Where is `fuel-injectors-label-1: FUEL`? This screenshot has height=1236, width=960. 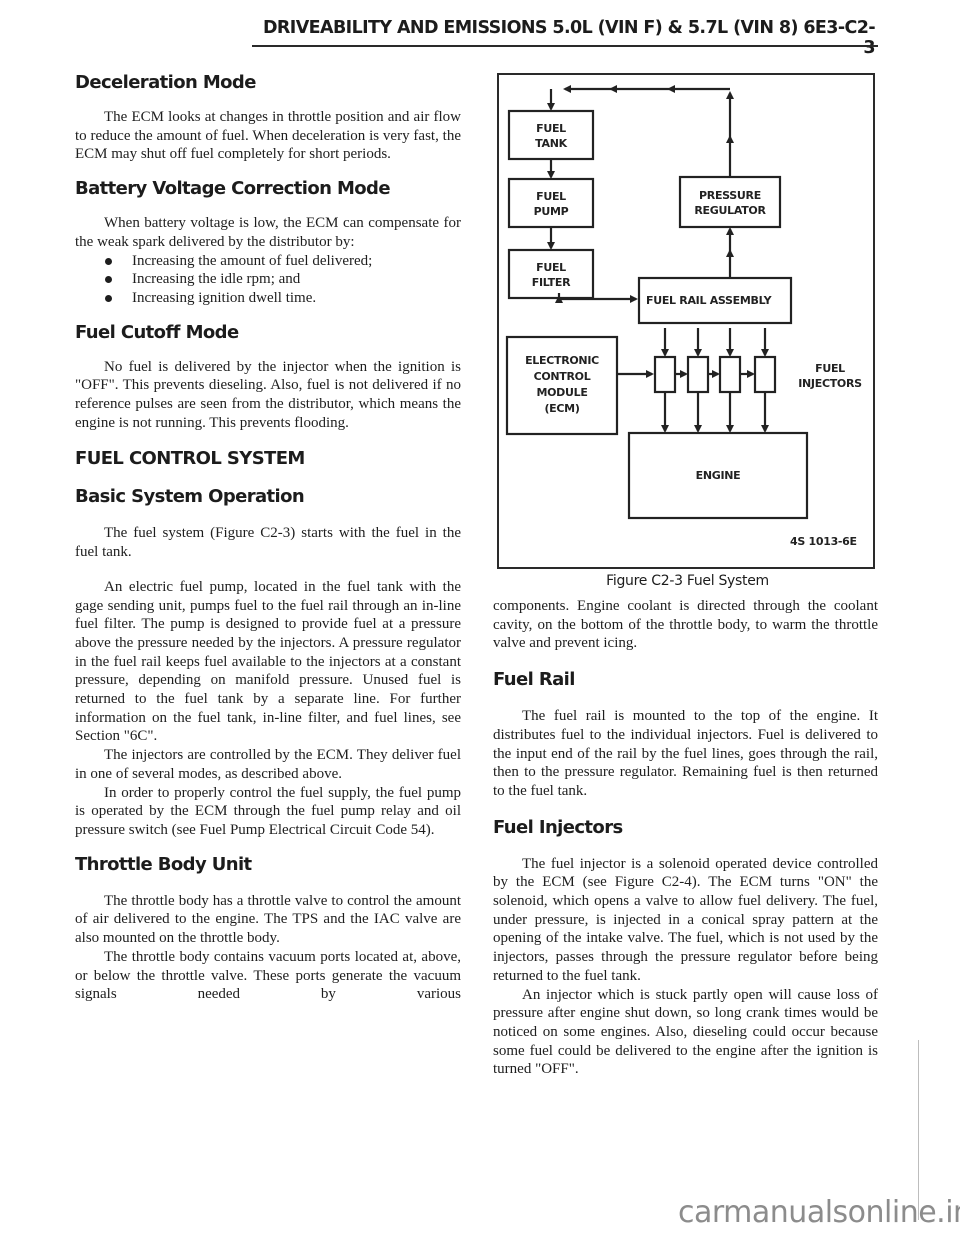 fuel-injectors-label-1: FUEL is located at coordinates (830, 368).